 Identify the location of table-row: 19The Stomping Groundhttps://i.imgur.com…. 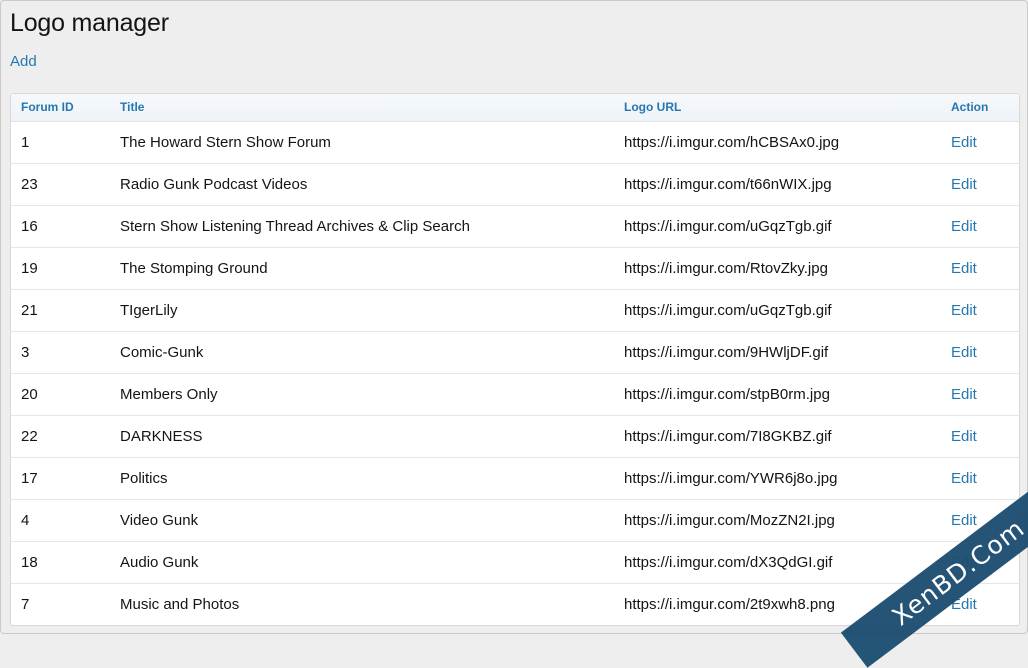
(515, 268).